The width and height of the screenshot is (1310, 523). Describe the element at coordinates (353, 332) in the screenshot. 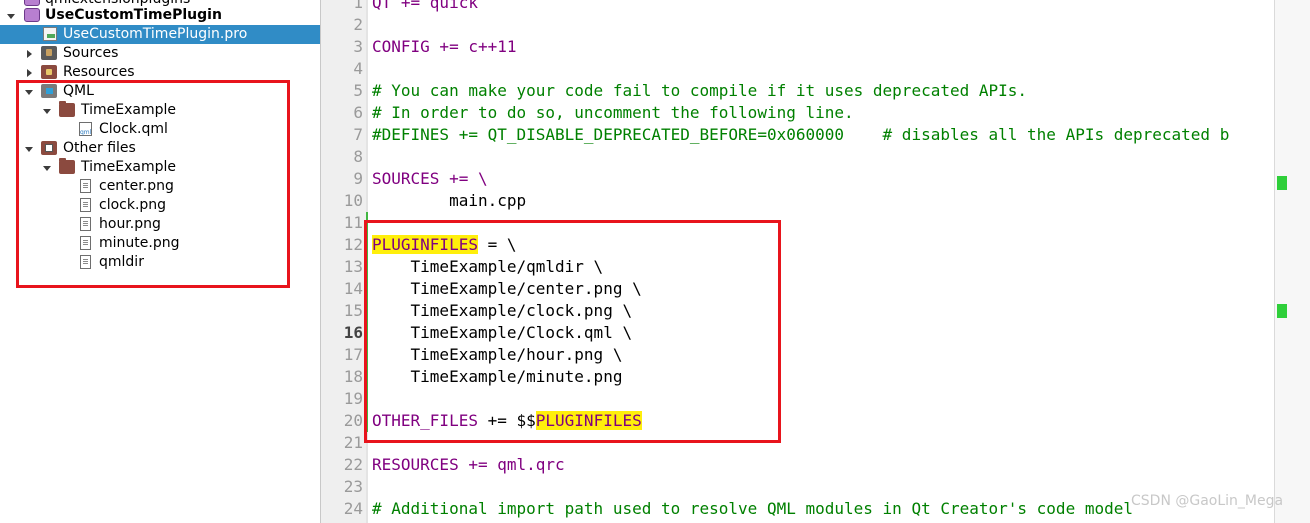

I see `current-line-number: 16` at that location.